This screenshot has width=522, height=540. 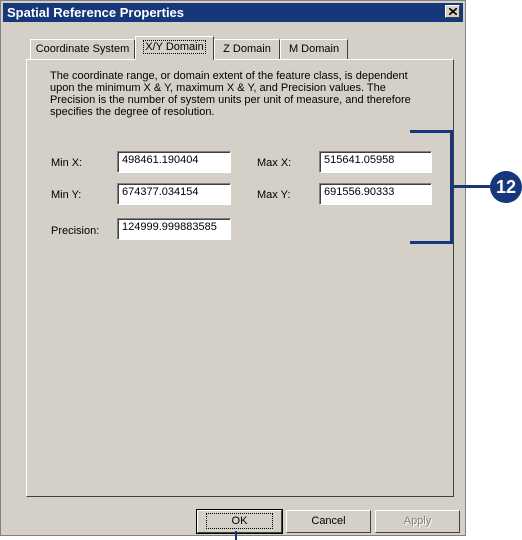 What do you see at coordinates (375, 194) in the screenshot?
I see `max-y-input: 691556.90333` at bounding box center [375, 194].